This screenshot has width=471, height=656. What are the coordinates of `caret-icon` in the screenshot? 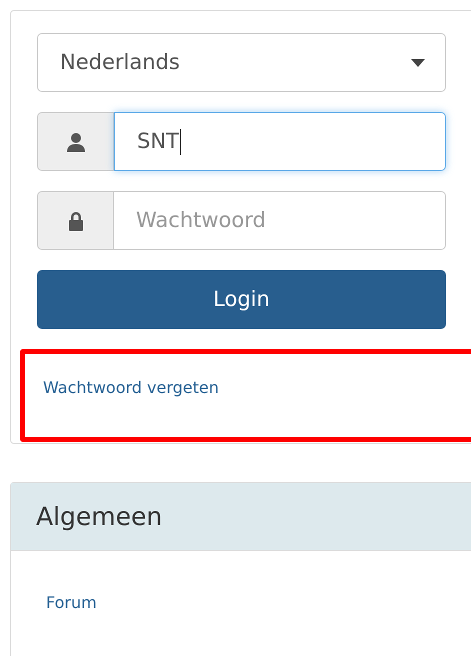 It's located at (418, 62).